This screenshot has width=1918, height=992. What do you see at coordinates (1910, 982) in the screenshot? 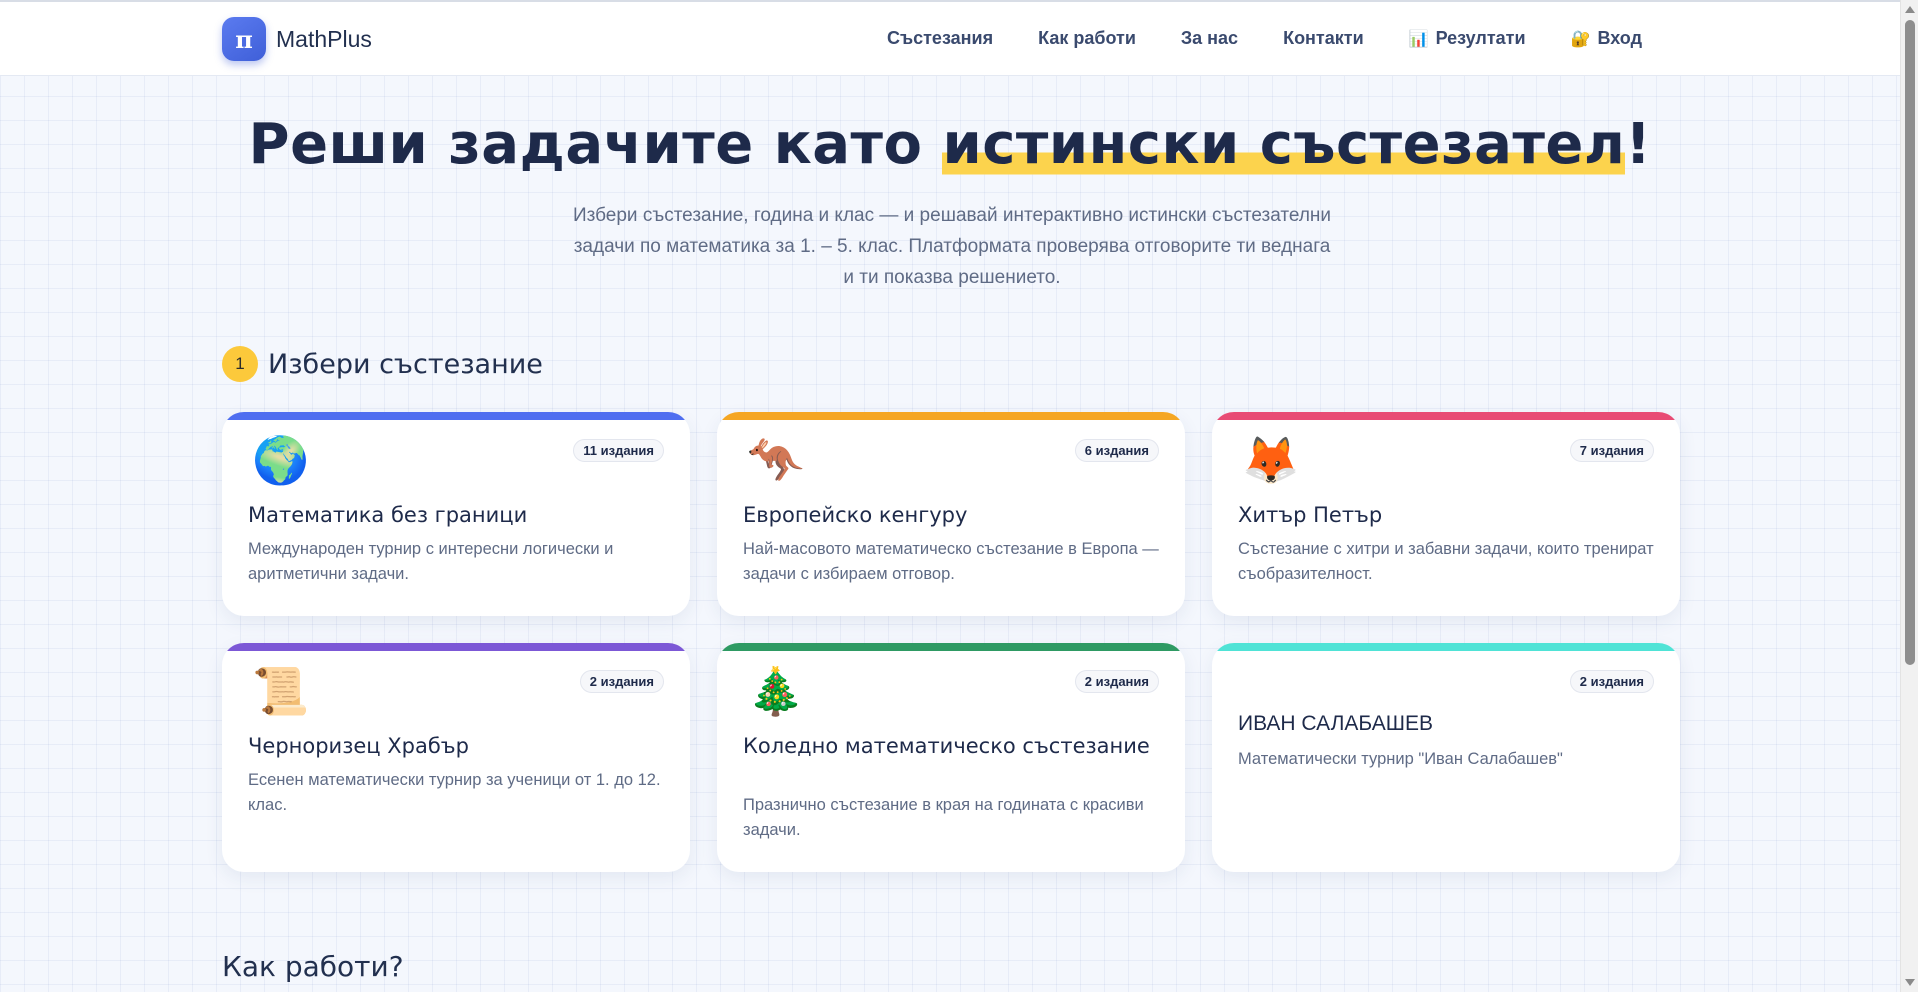
I see `scroll-down-arrow-icon` at bounding box center [1910, 982].